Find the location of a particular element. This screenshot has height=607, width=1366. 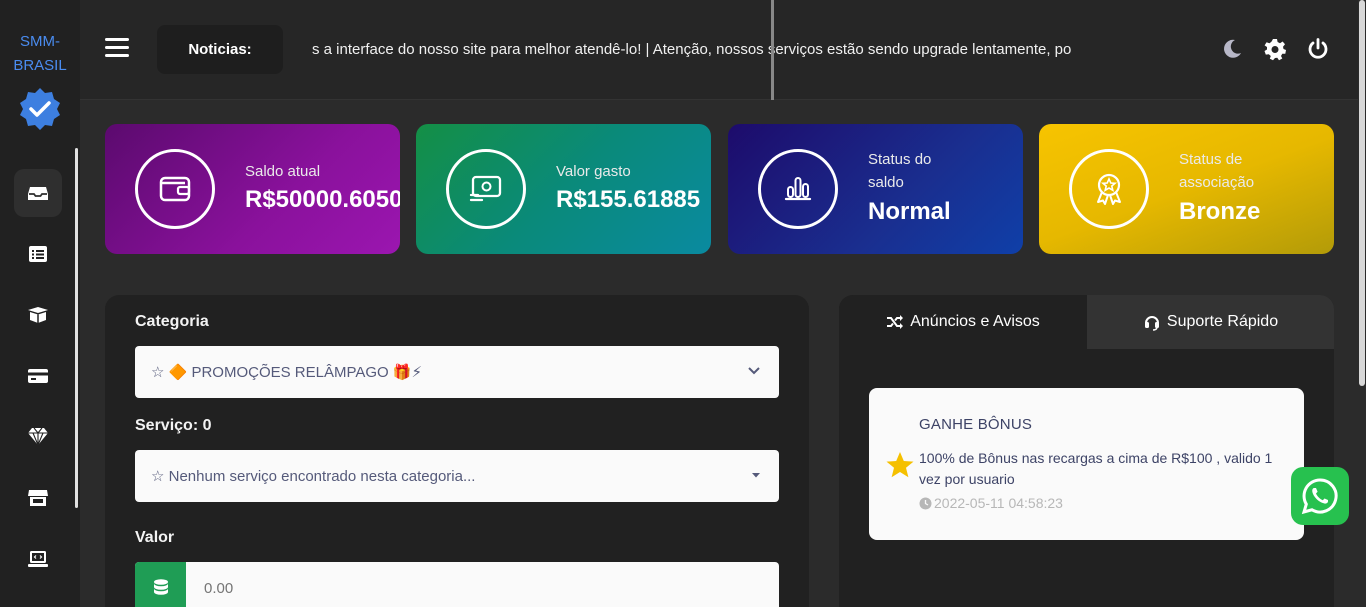

clock-icon is located at coordinates (925, 503).